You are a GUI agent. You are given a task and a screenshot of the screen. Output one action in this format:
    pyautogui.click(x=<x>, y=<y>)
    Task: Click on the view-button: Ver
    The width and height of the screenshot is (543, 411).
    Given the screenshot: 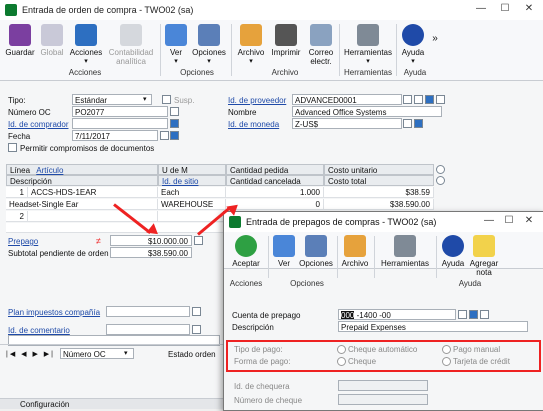 What is the action you would take?
    pyautogui.click(x=284, y=251)
    